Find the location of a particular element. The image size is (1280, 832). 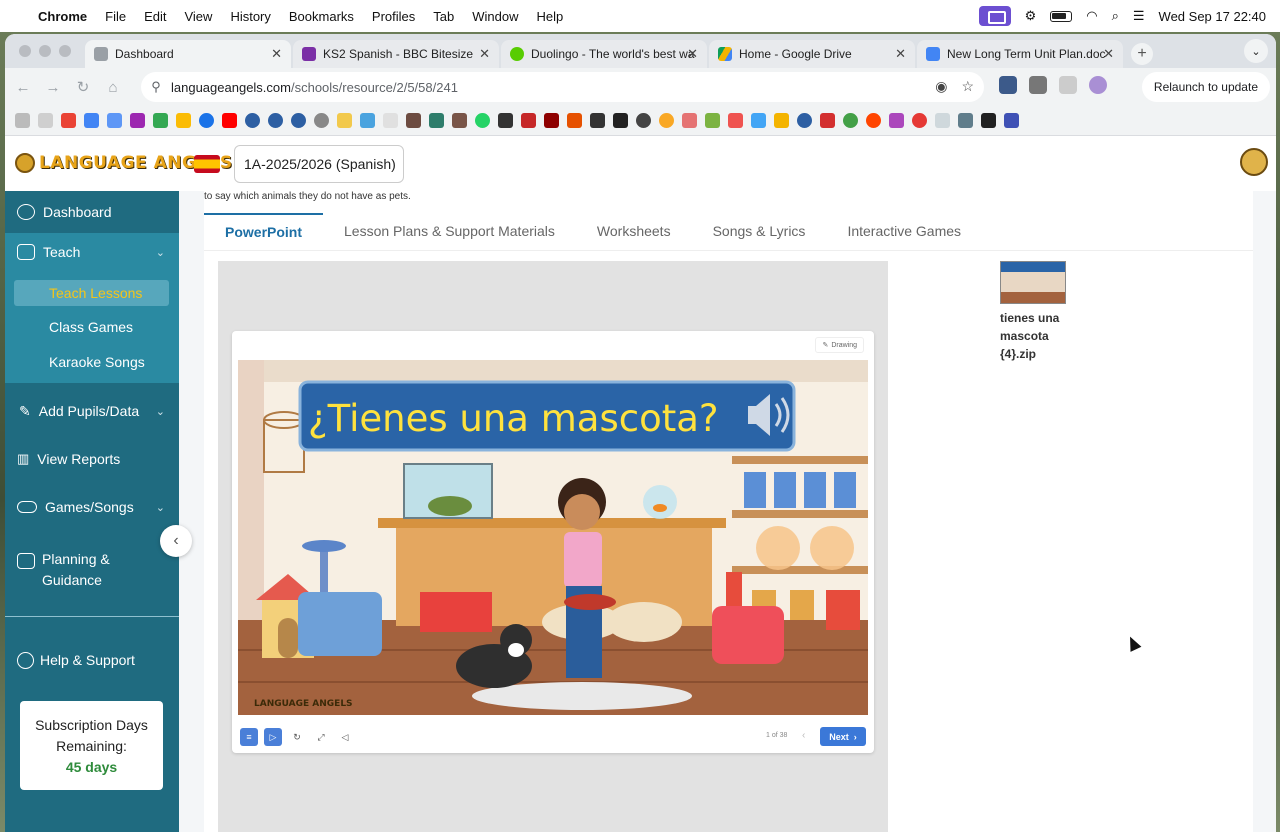

tab-powerpoint: PowerPoint is located at coordinates (264, 231).